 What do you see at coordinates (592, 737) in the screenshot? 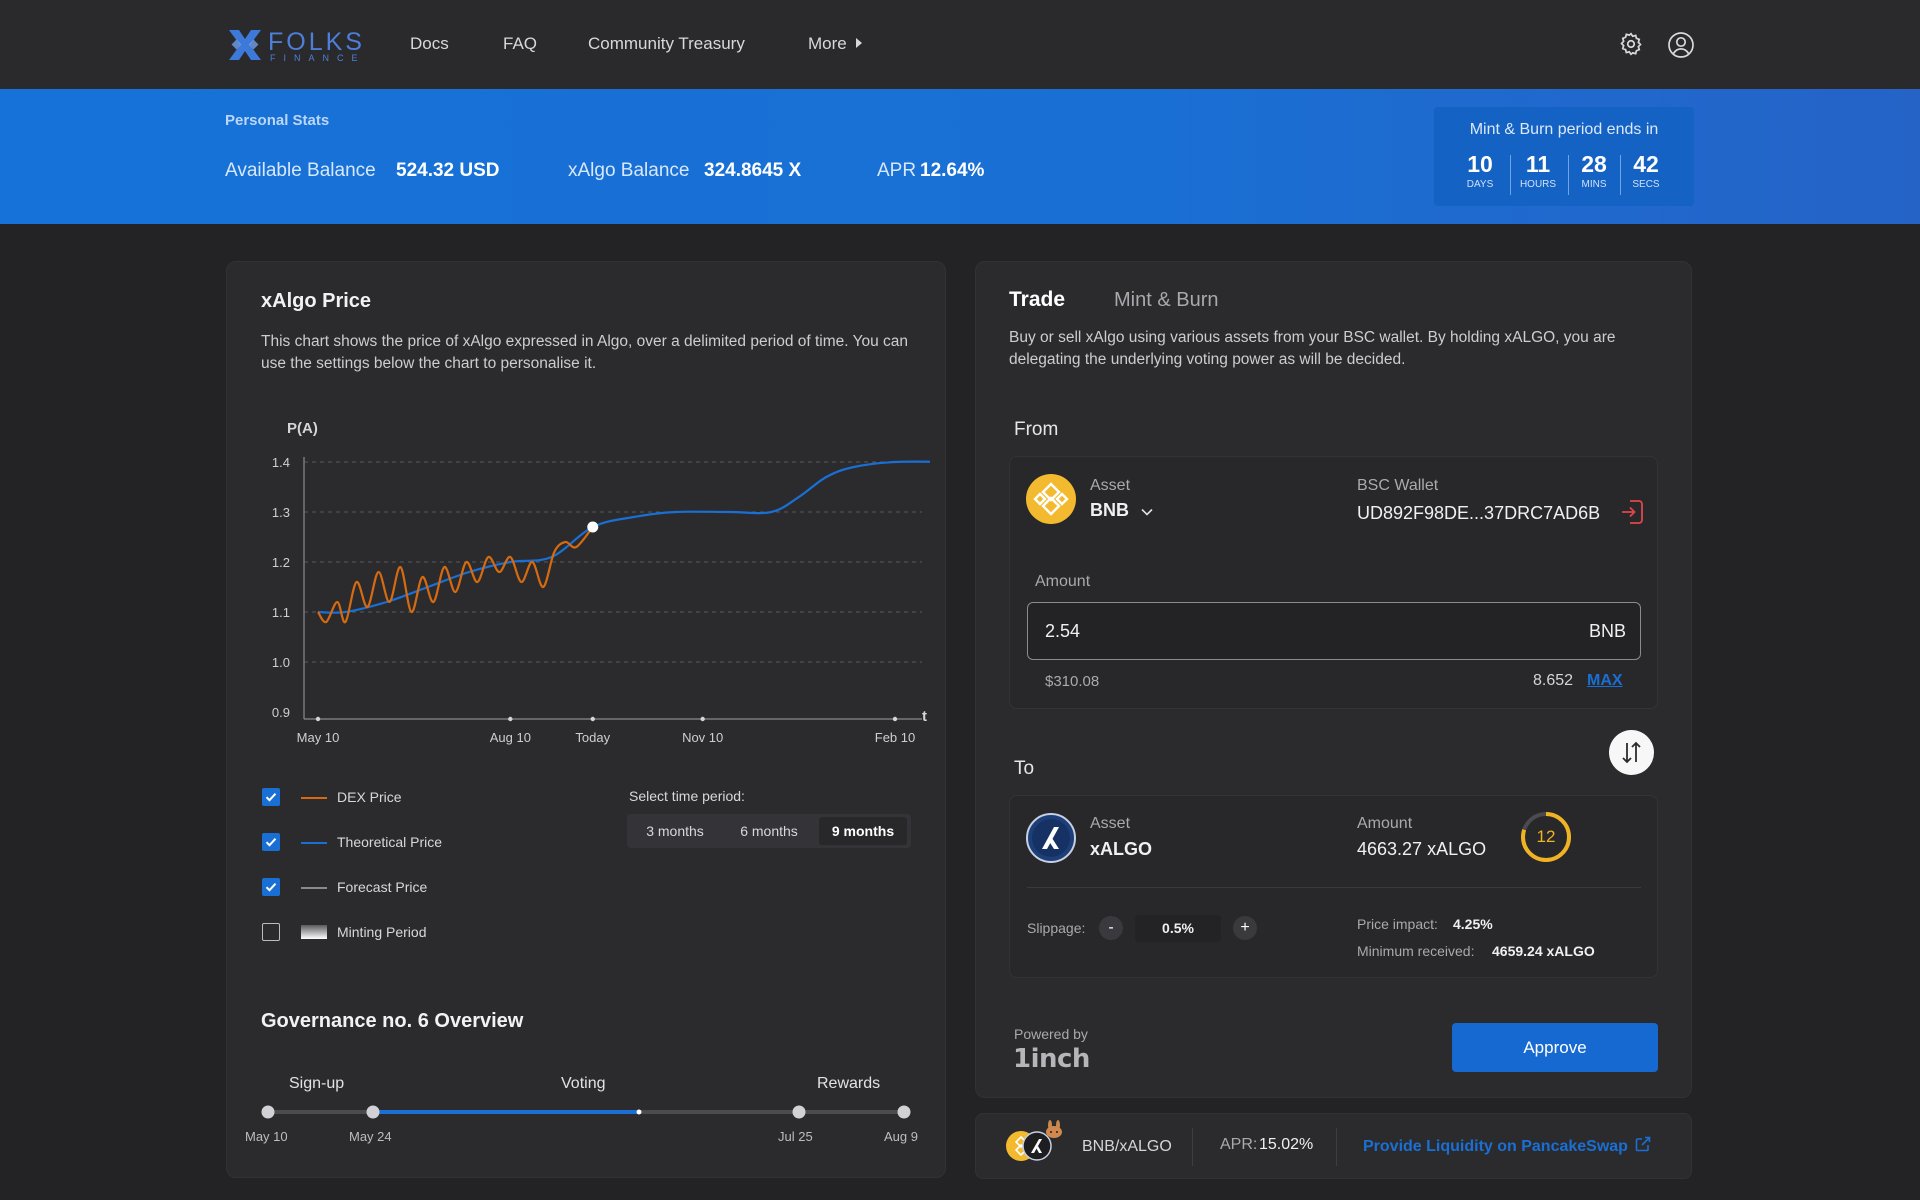
I see `x-tick-label: Today` at bounding box center [592, 737].